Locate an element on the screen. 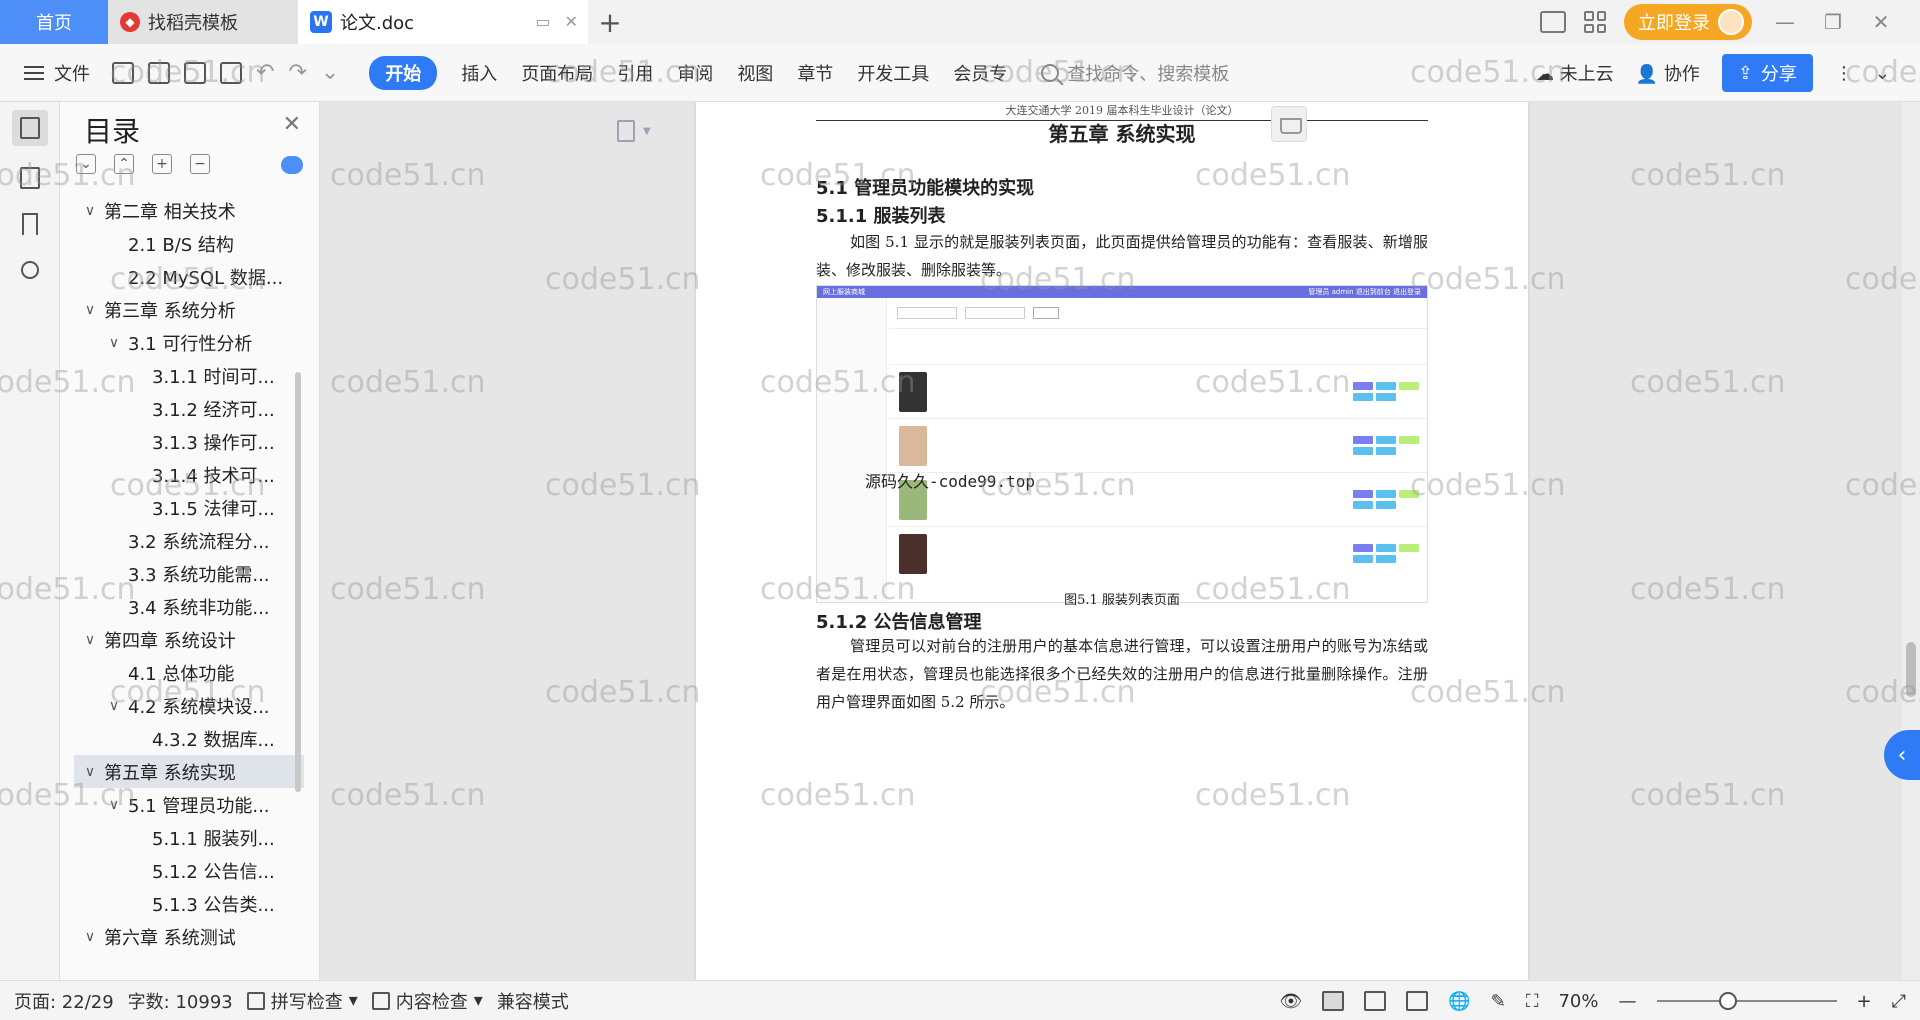 The width and height of the screenshot is (1920, 1020). new-tab-button: + is located at coordinates (610, 22).